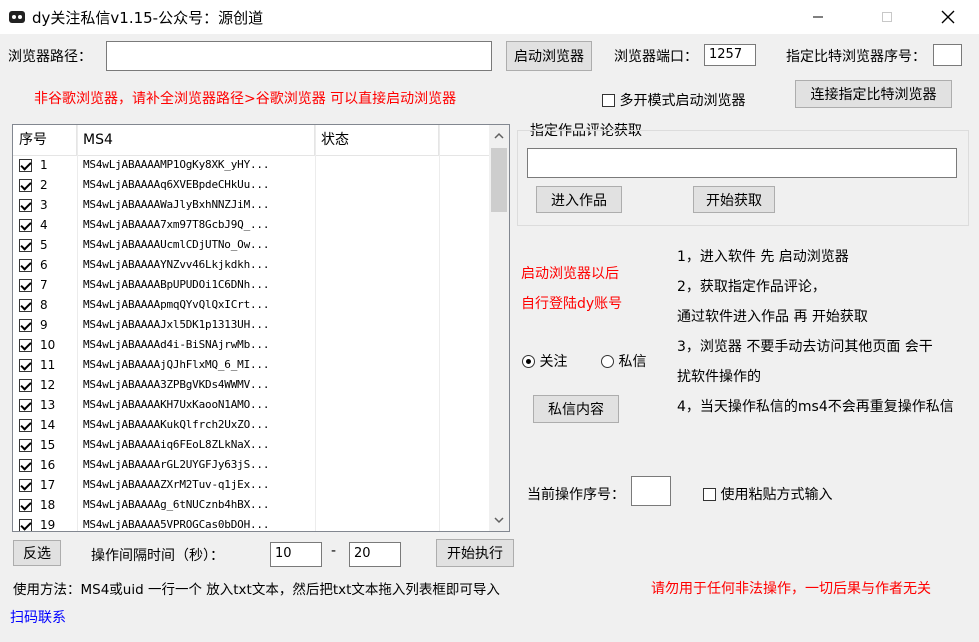 The image size is (979, 642). I want to click on multi-mode-label: 多开模式启动浏览器, so click(682, 101).